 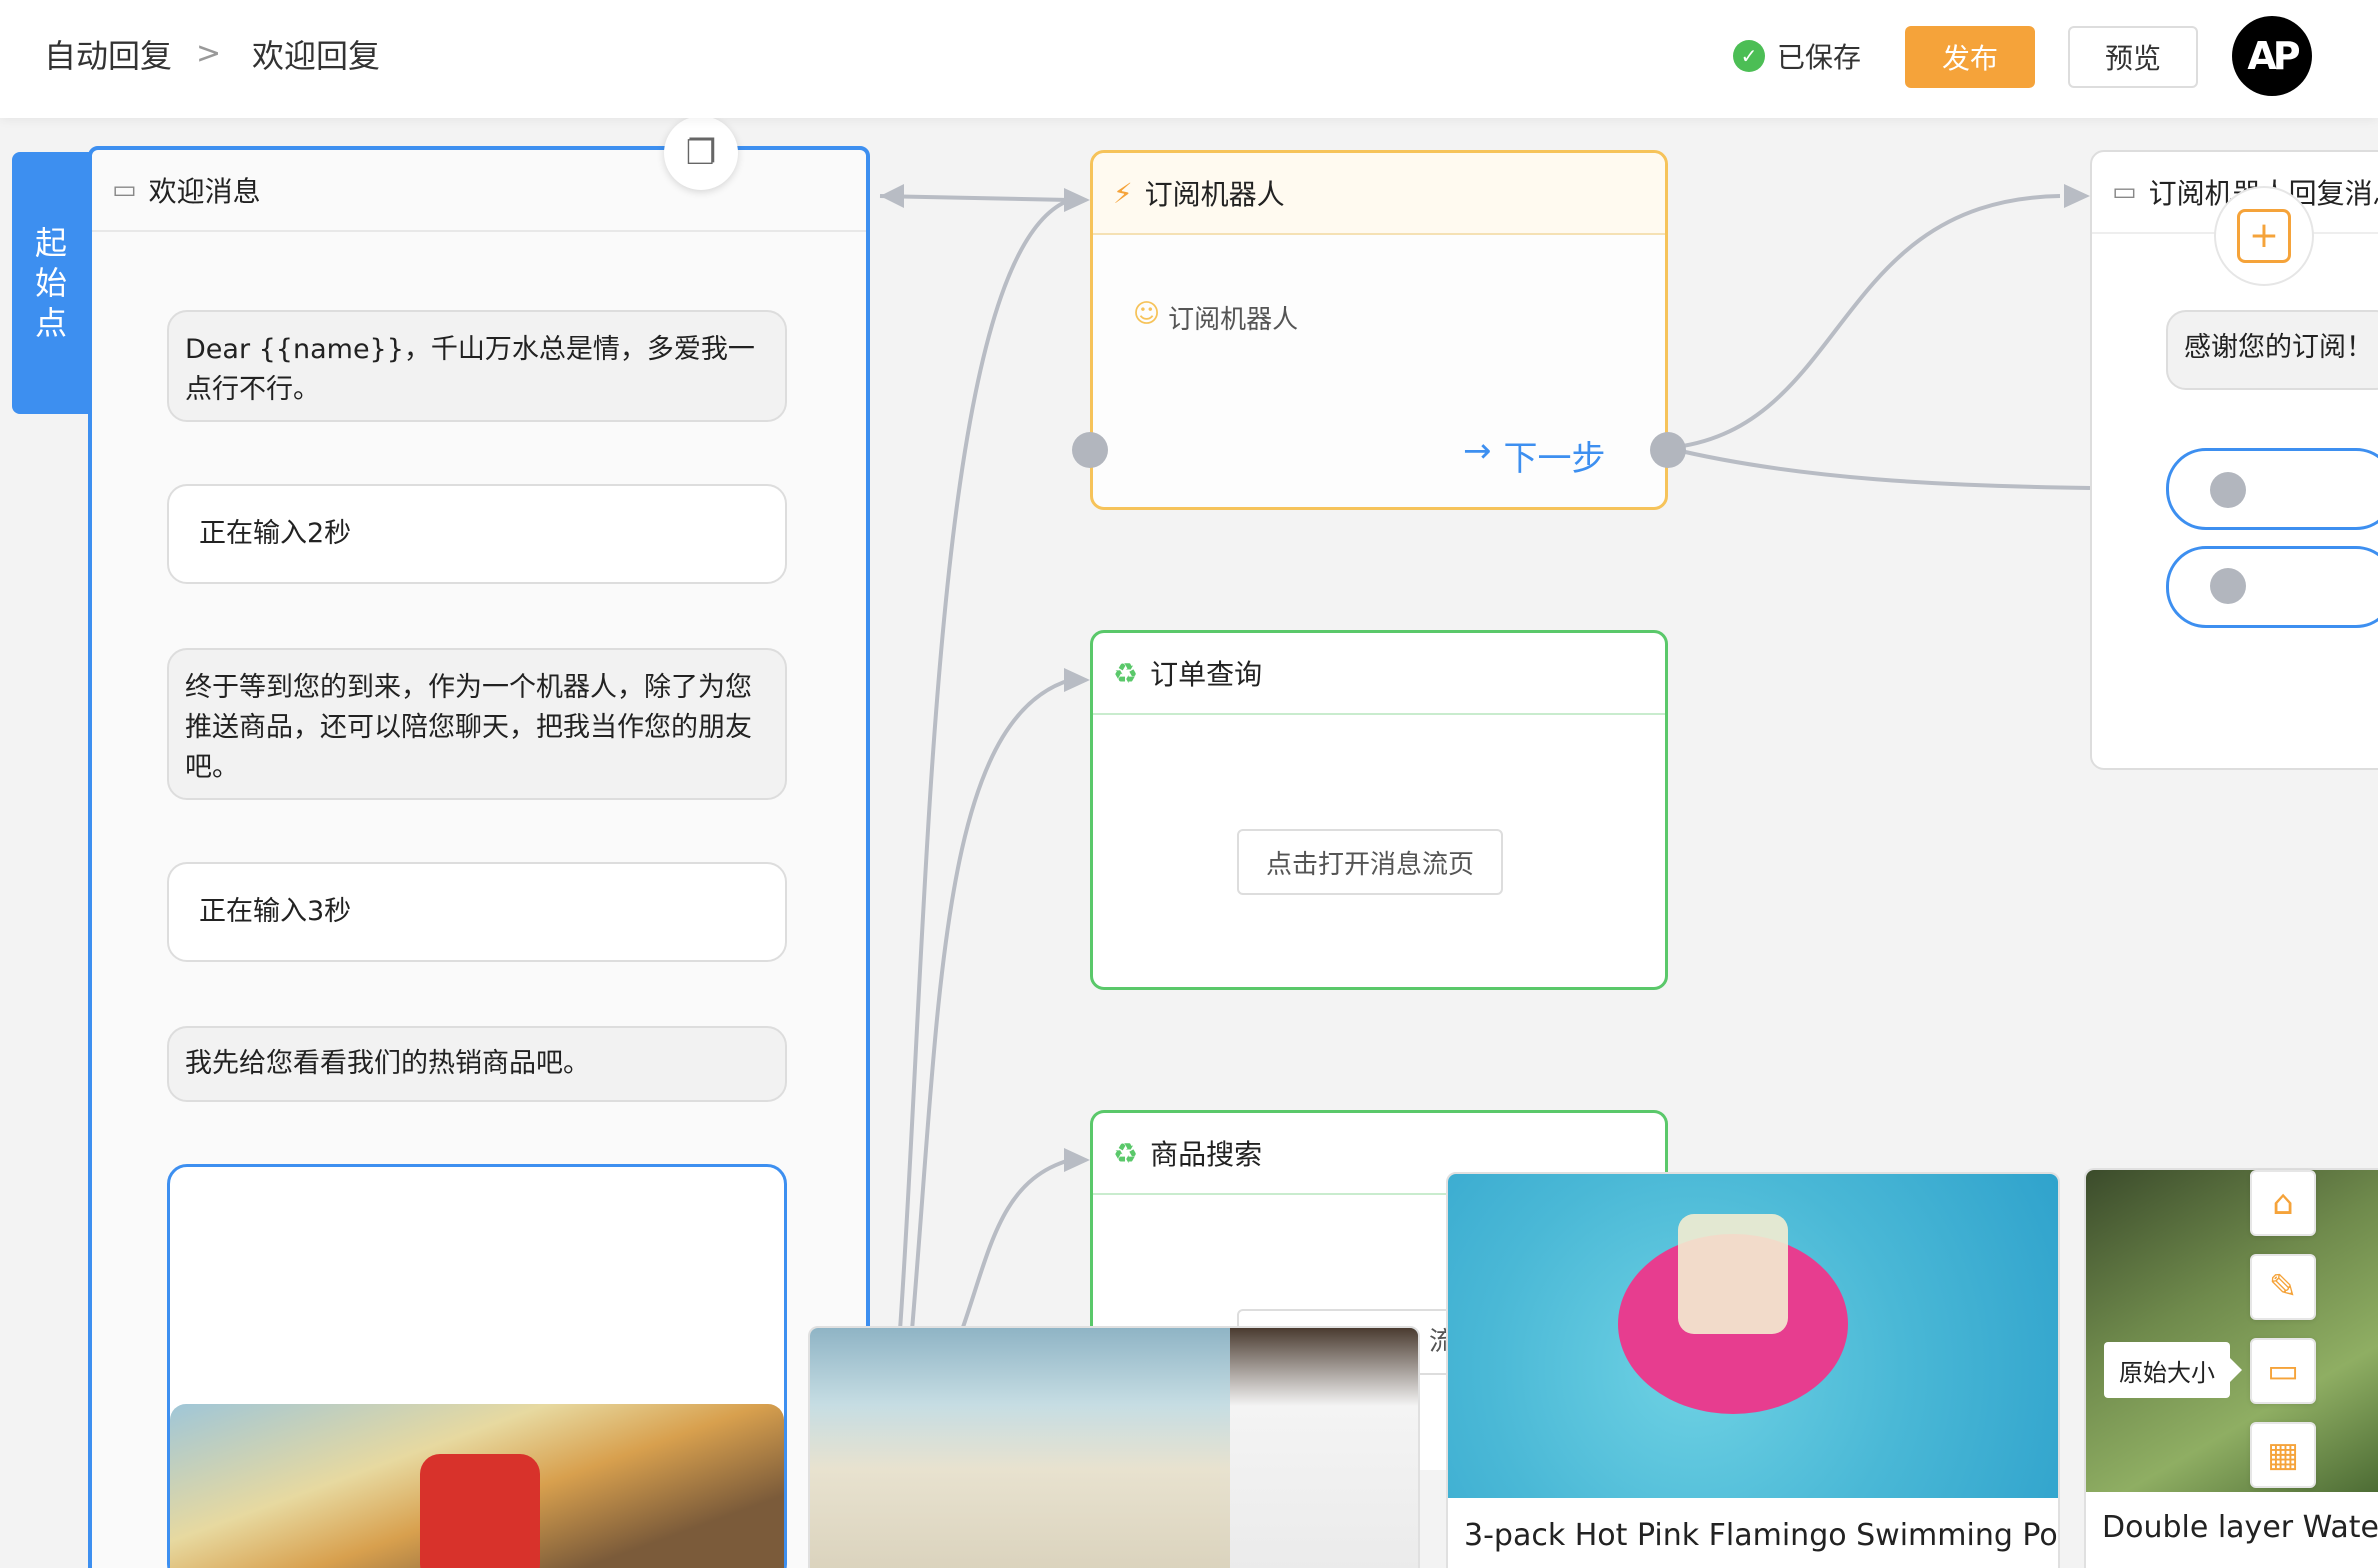 I want to click on tooltip: 原始大小, so click(x=2173, y=1370).